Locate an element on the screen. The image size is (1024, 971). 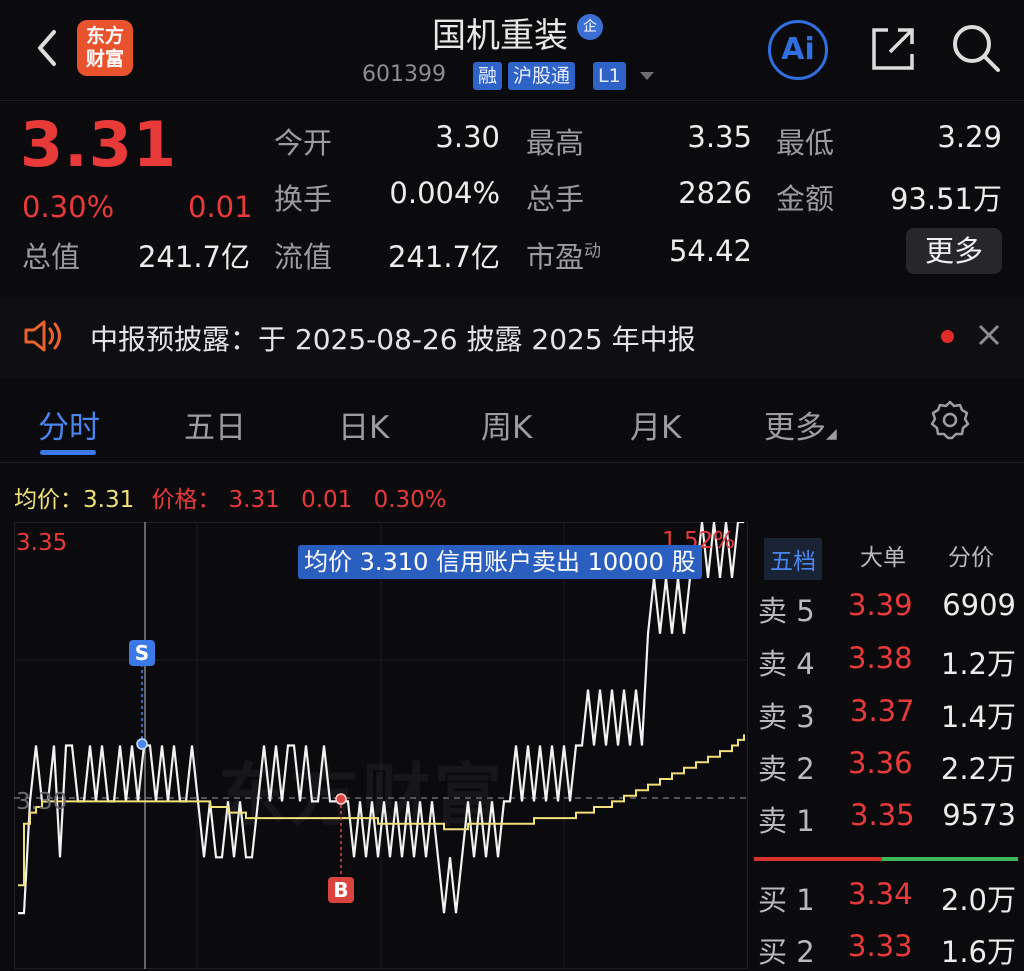
bid-label: 买 1 is located at coordinates (786, 898).